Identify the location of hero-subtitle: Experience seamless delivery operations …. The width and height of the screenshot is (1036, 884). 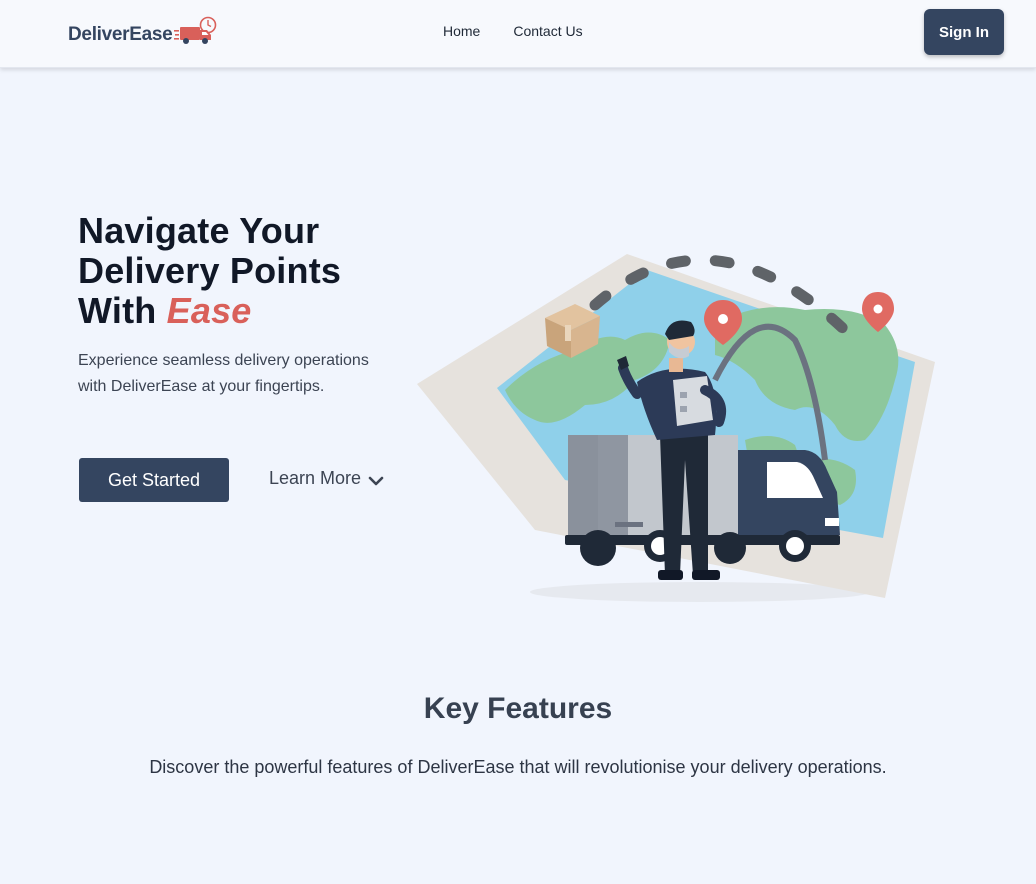
(223, 373).